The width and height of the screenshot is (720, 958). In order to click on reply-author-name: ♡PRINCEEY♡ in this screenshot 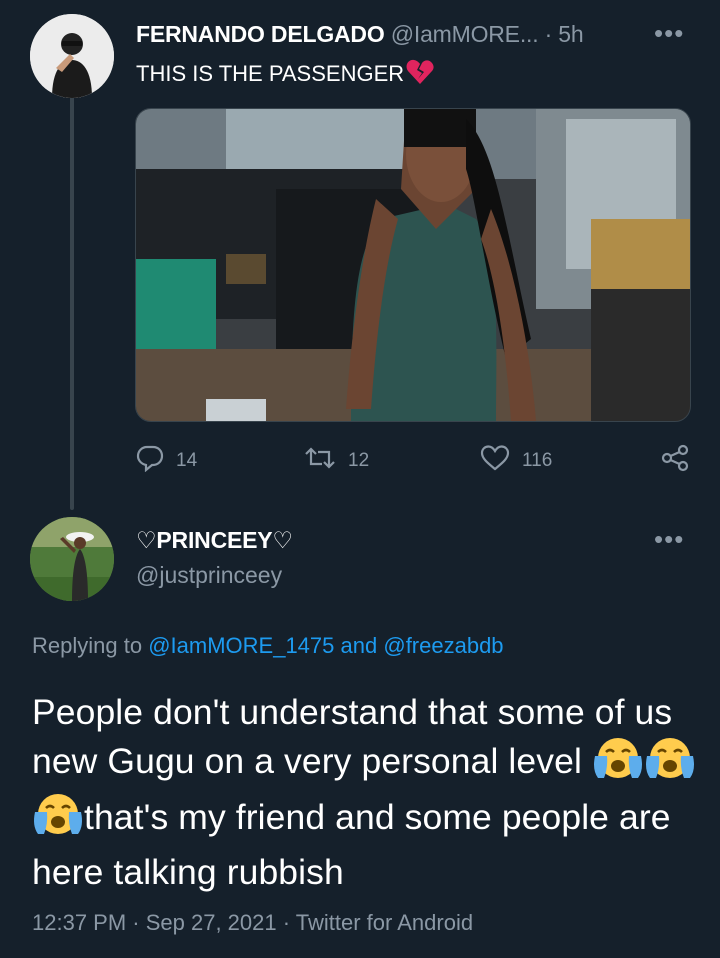, I will do `click(214, 540)`.